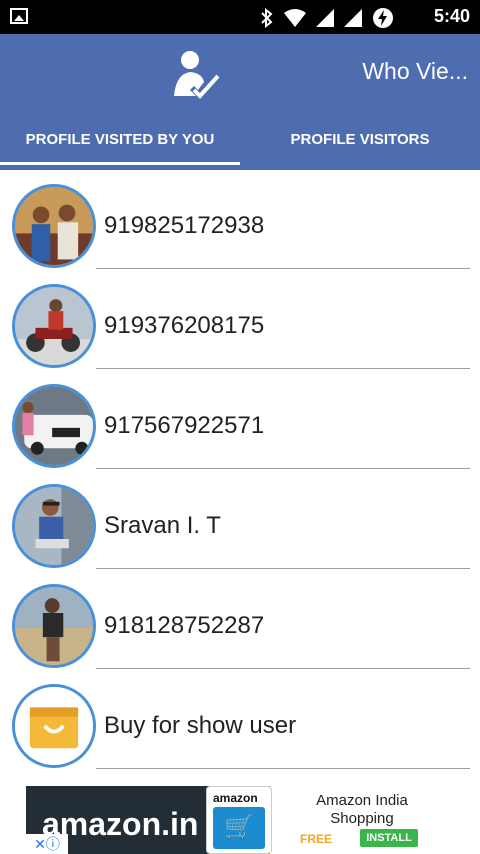  Describe the element at coordinates (389, 838) in the screenshot. I see `install-button: INSTALL` at that location.